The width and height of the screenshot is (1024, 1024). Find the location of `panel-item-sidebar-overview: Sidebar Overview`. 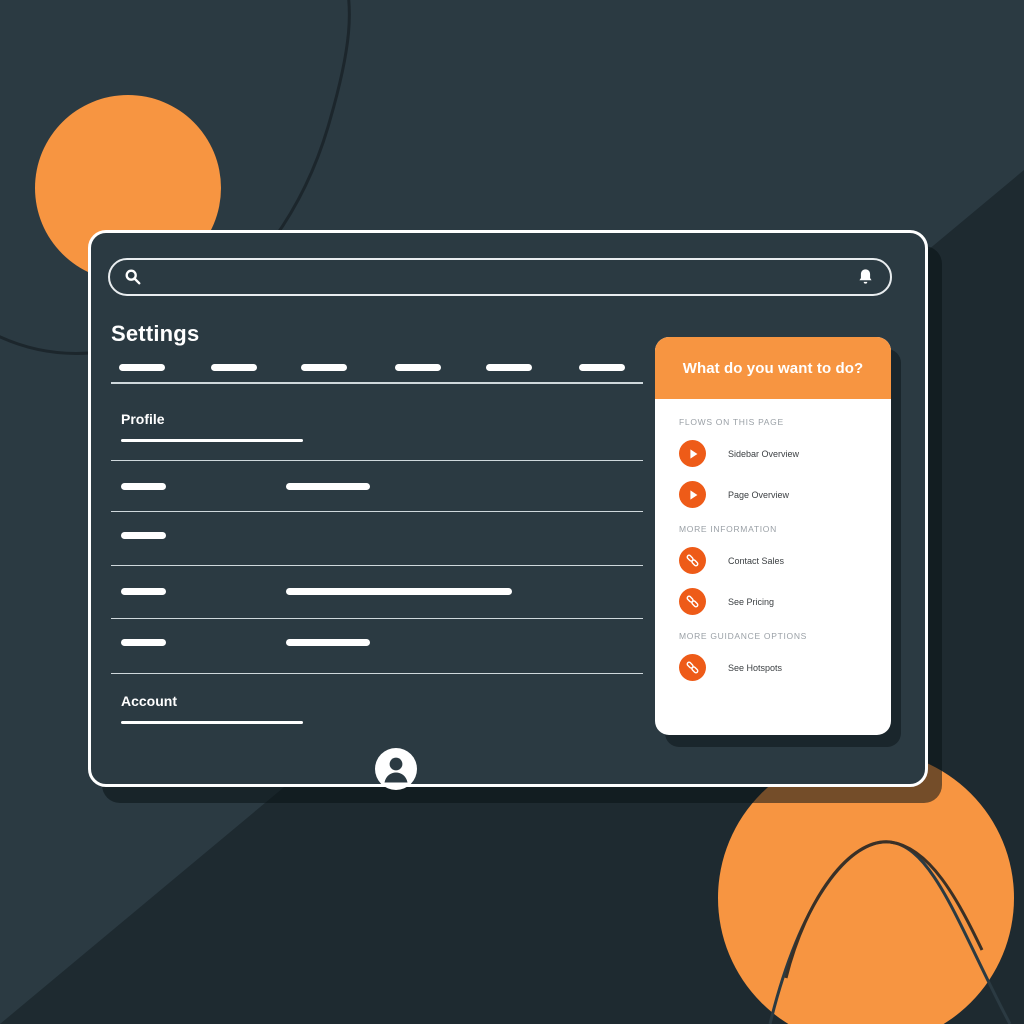

panel-item-sidebar-overview: Sidebar Overview is located at coordinates (785, 453).